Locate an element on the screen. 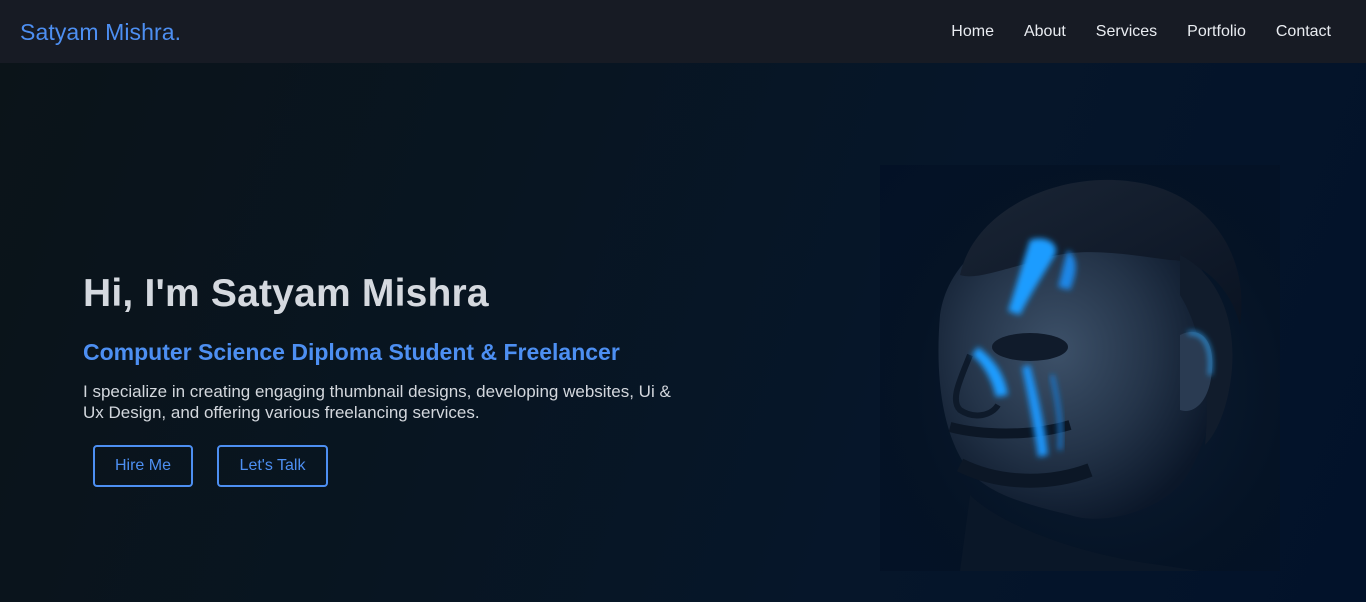  lets-talk-button: Let's Talk is located at coordinates (272, 466).